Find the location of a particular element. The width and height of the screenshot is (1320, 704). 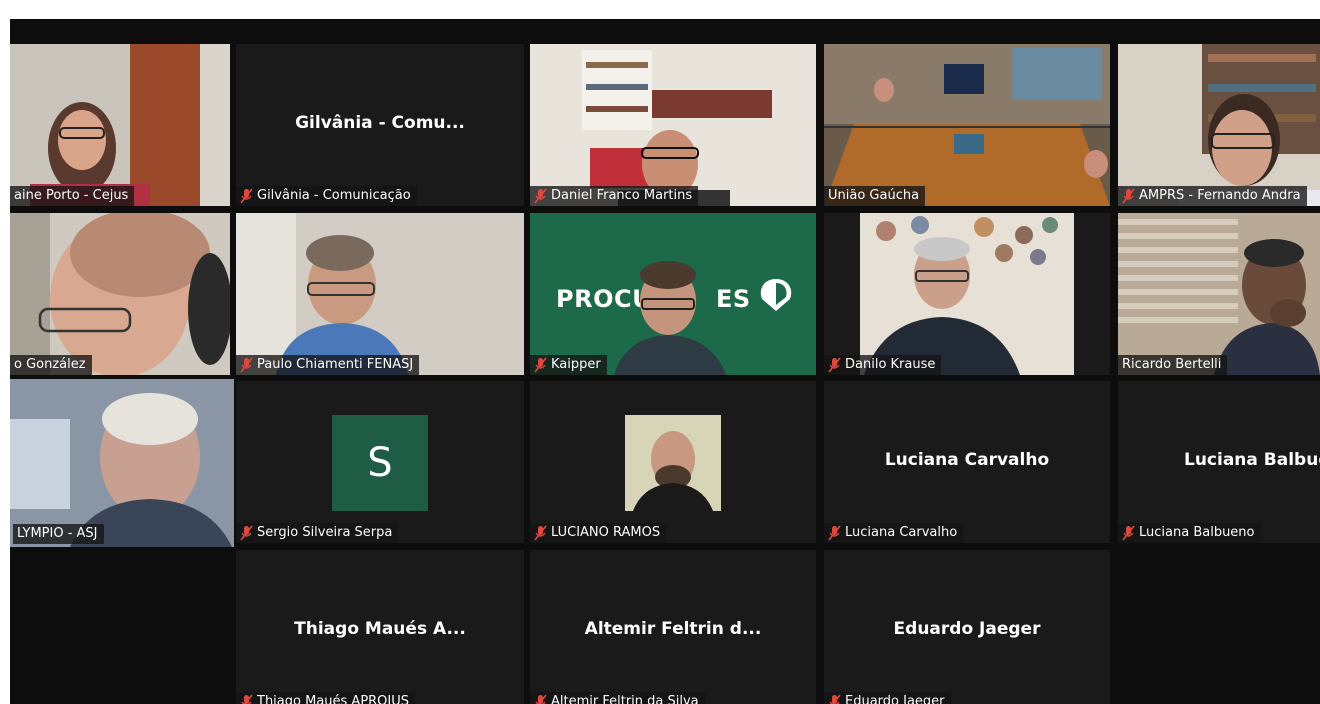

name-label: Danilo Krause is located at coordinates (883, 365).